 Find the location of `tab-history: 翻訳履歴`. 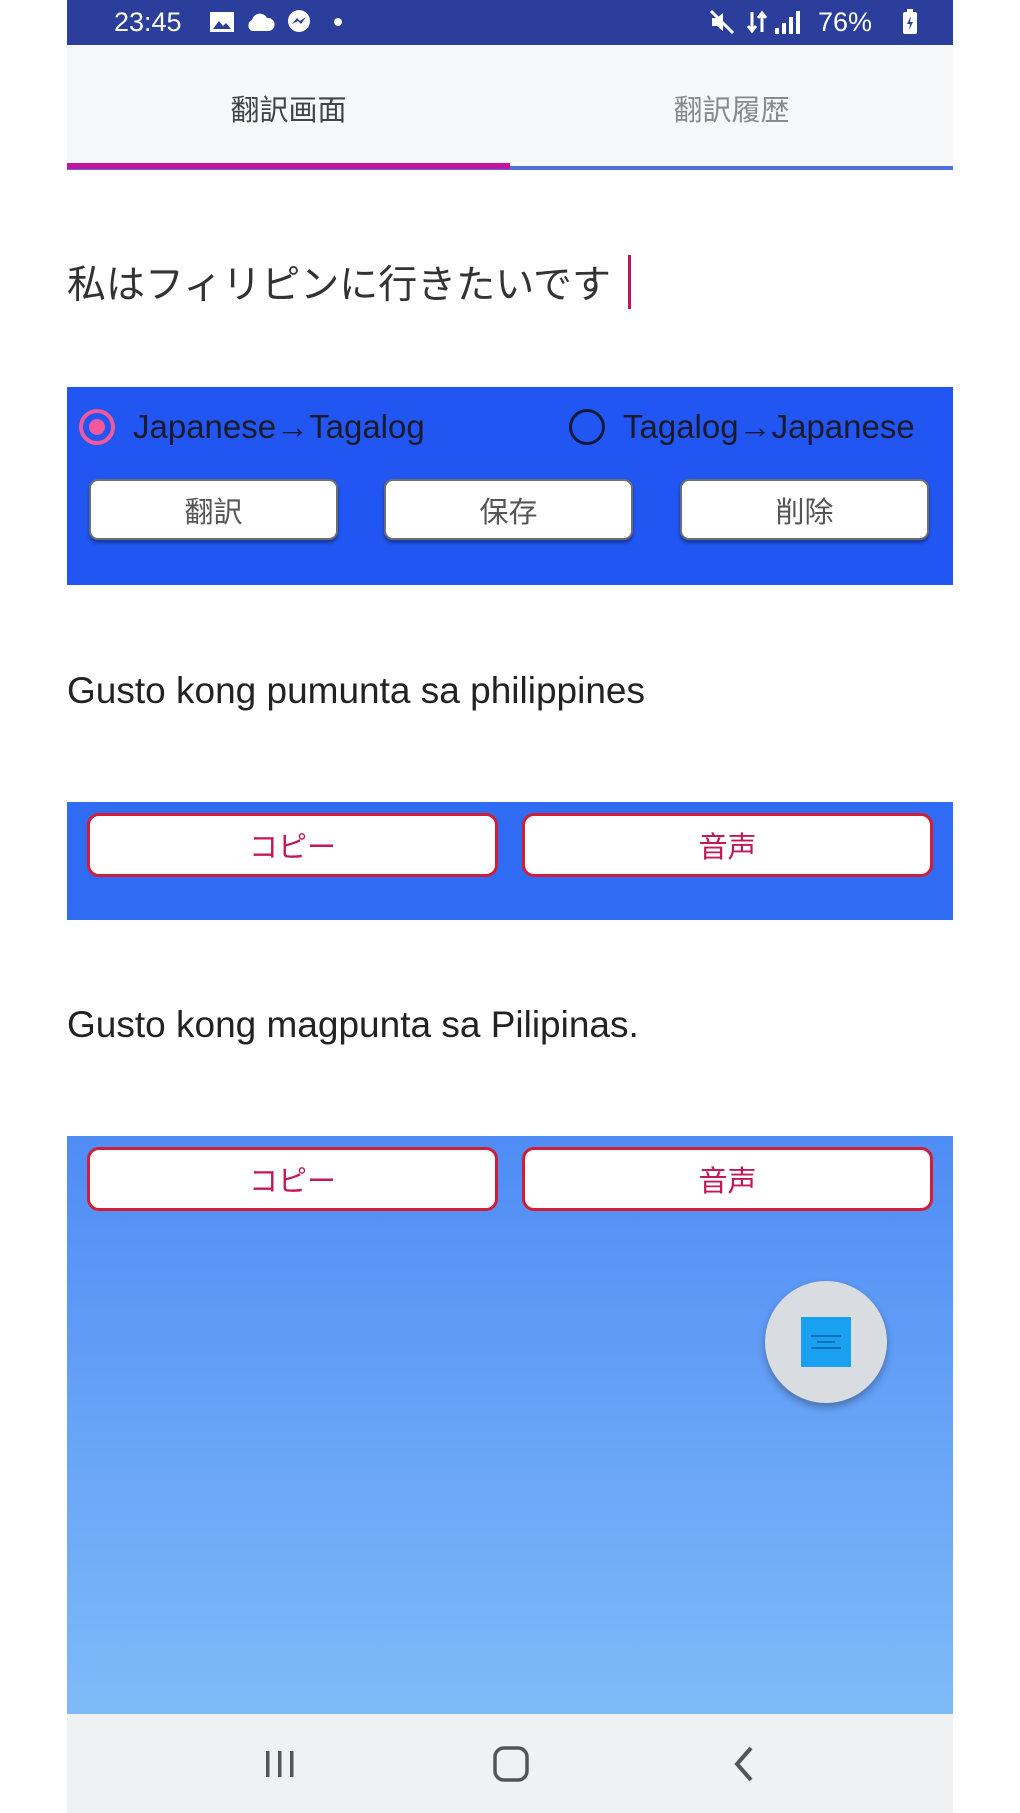

tab-history: 翻訳履歴 is located at coordinates (731, 107).